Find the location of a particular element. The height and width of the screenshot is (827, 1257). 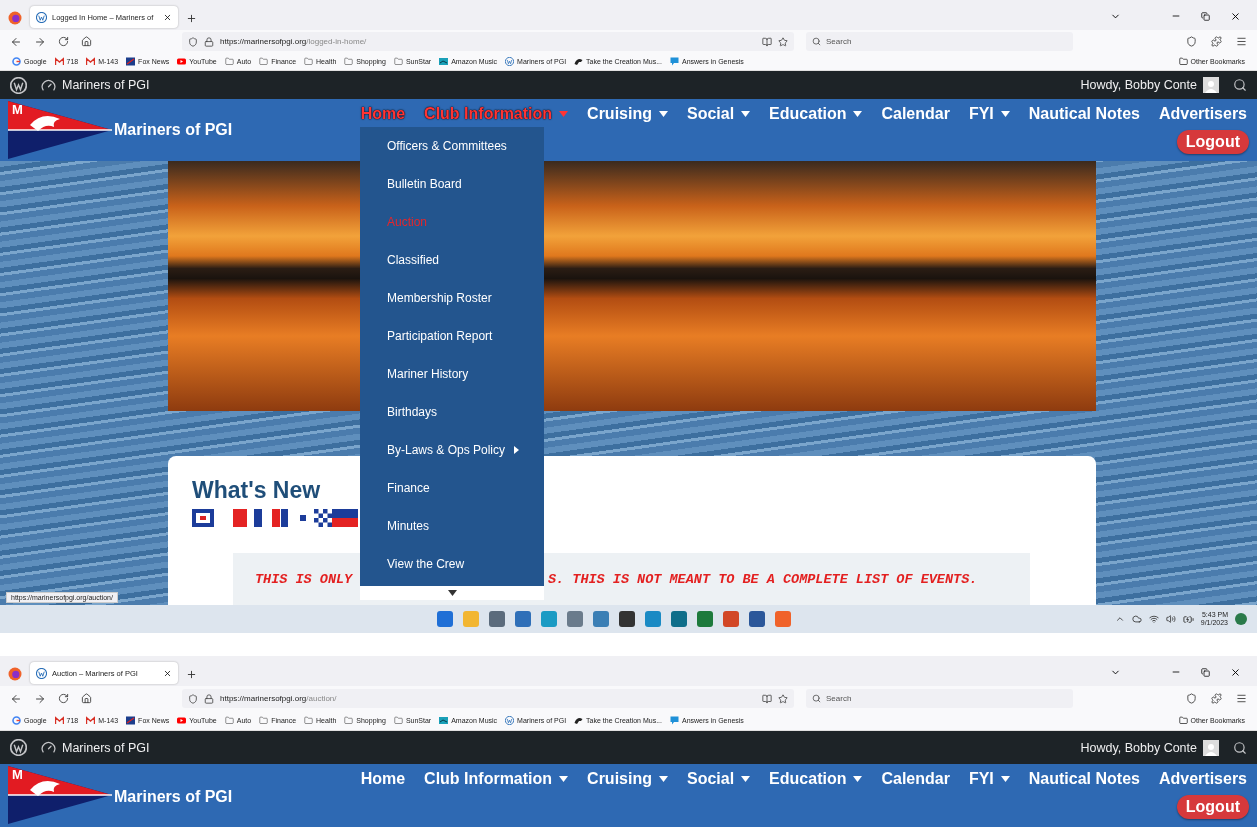

cloud-icon is located at coordinates (1136, 619).